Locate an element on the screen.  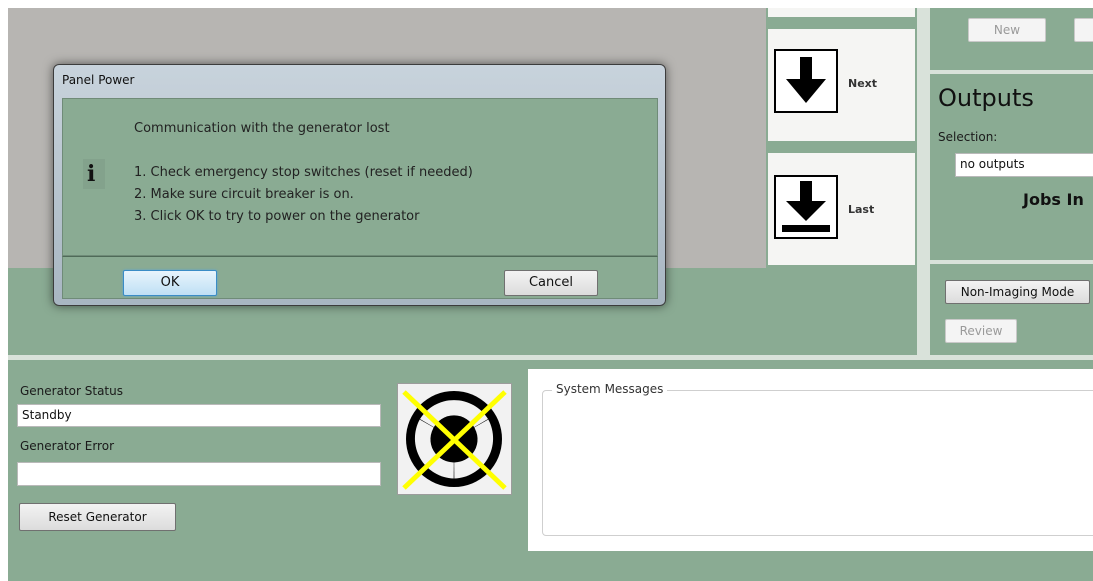
dialog-heading: Communication with the generator lost is located at coordinates (262, 128).